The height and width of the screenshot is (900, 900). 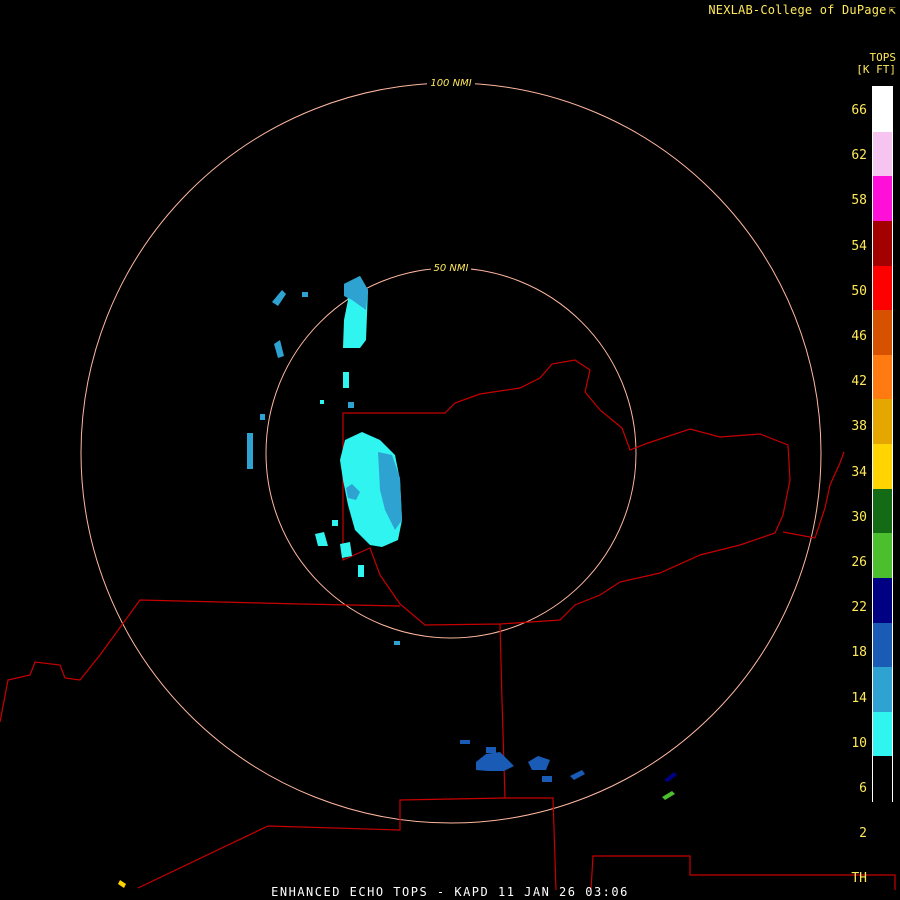 What do you see at coordinates (859, 608) in the screenshot?
I see `legend-tick-label: 22` at bounding box center [859, 608].